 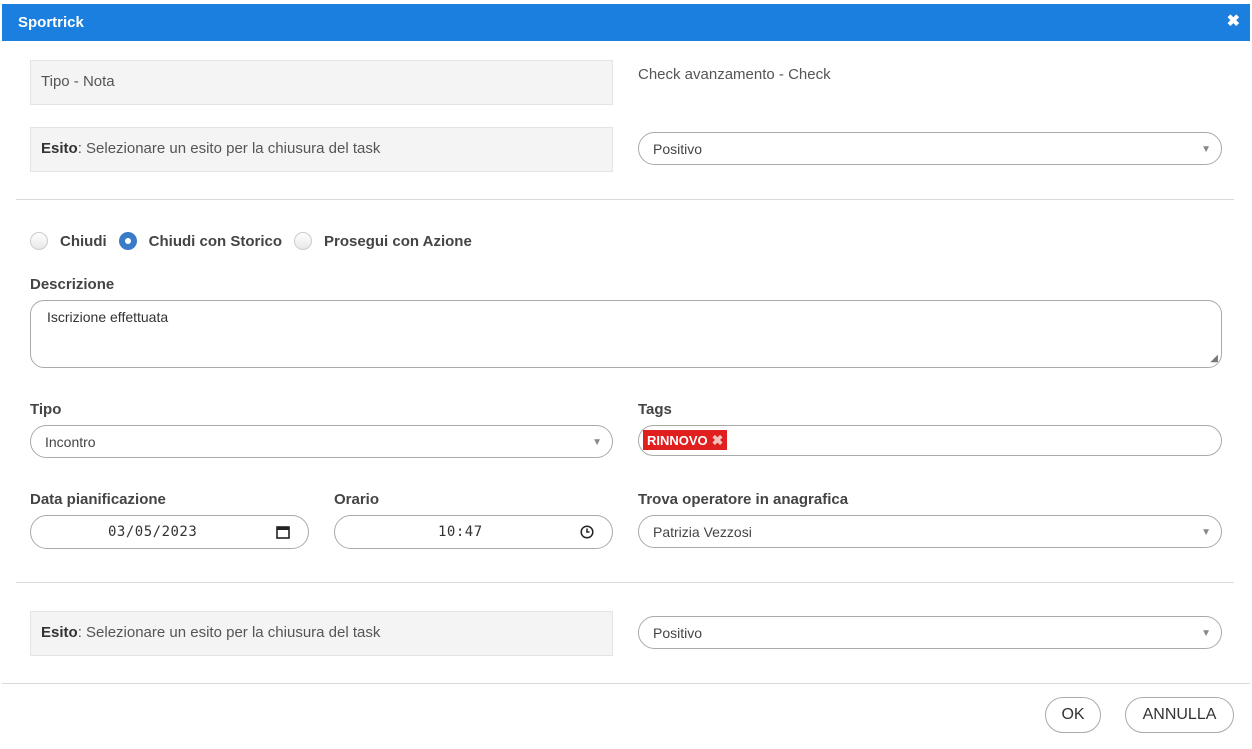 I want to click on tags-label: Tags, so click(x=655, y=409).